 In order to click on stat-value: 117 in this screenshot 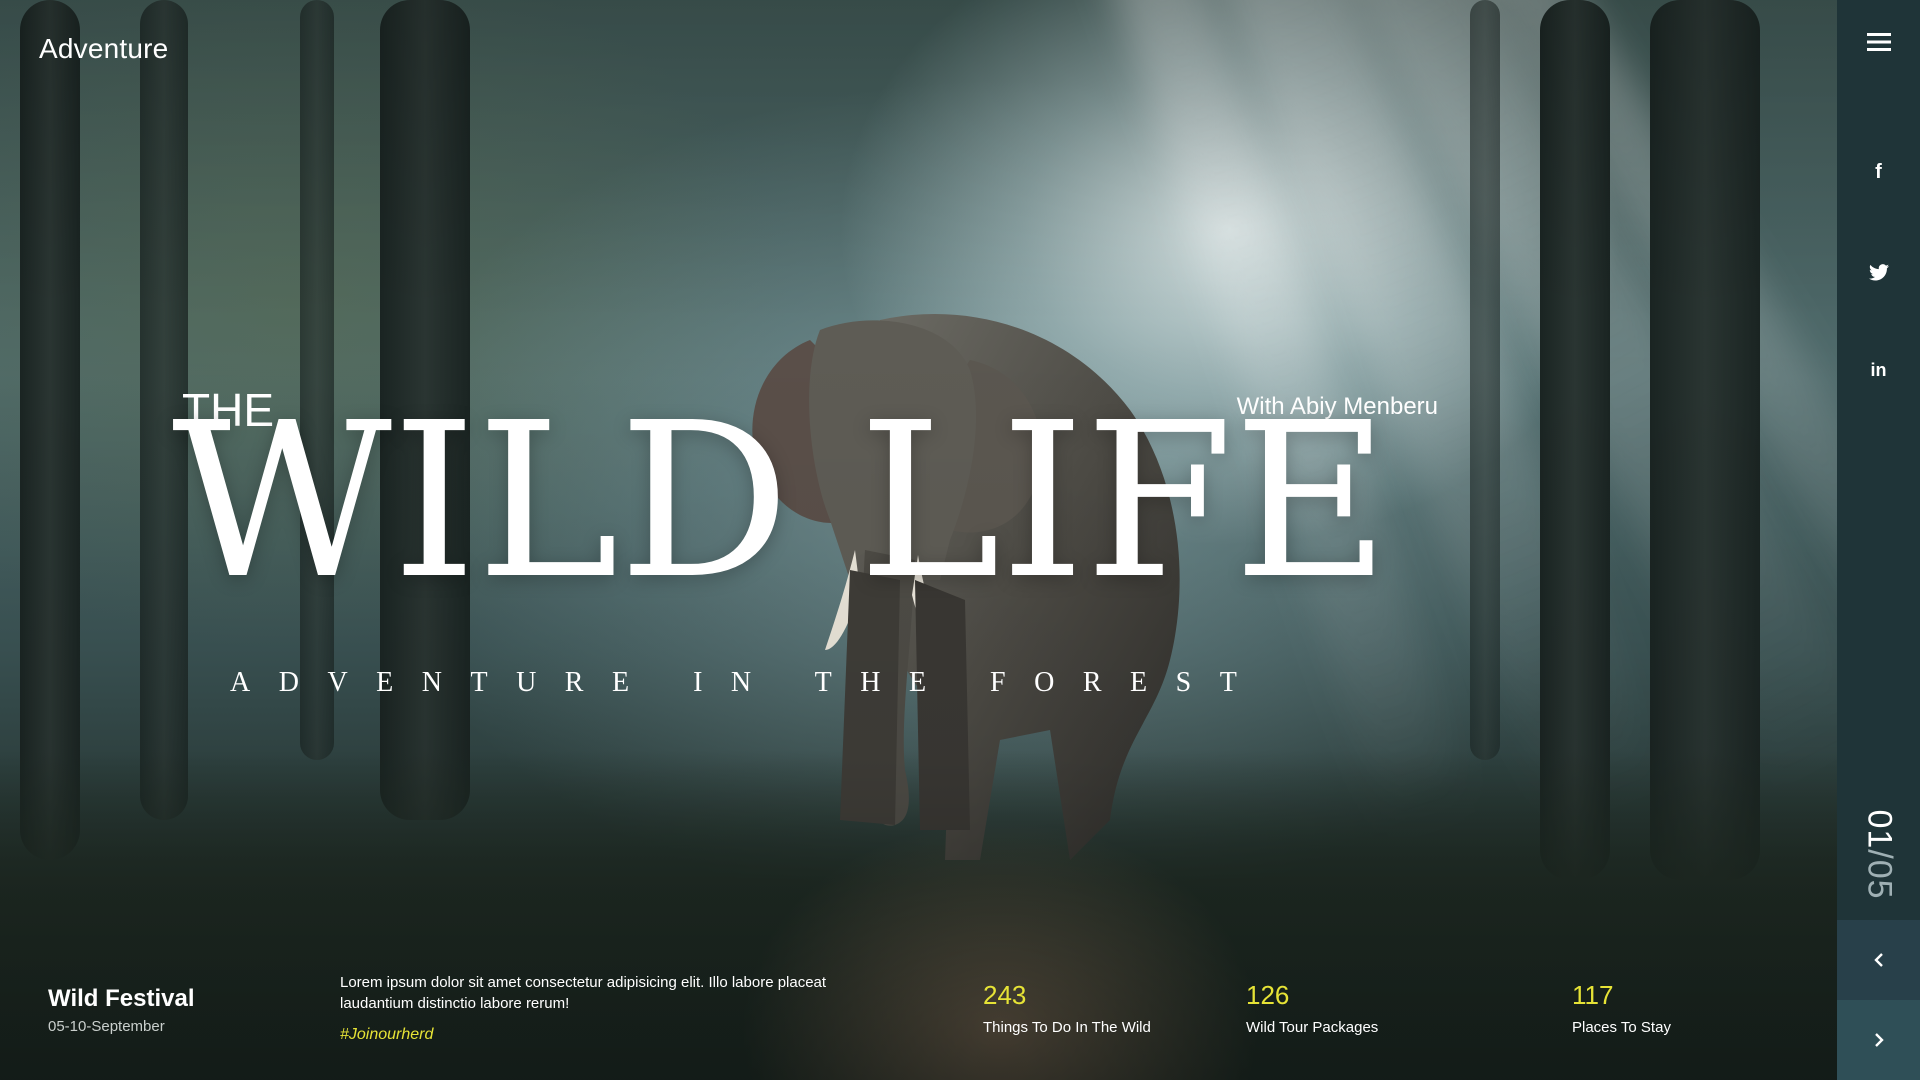, I will do `click(1593, 995)`.